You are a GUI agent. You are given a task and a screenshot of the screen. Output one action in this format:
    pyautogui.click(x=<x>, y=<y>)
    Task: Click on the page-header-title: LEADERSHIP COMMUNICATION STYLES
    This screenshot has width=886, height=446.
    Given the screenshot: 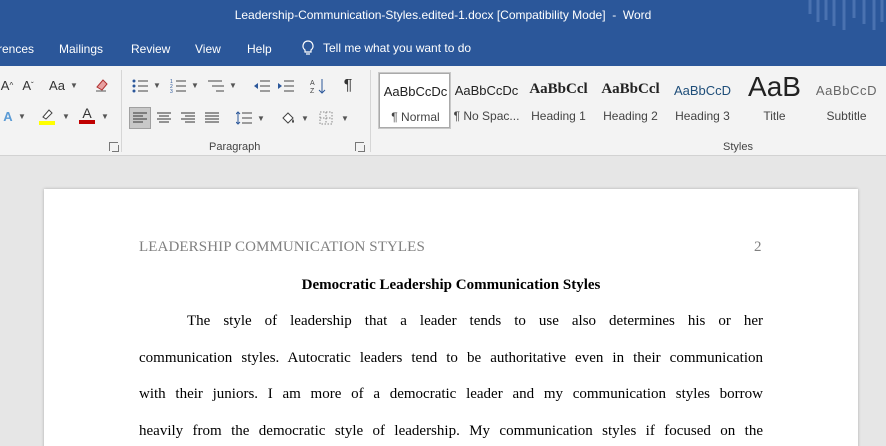 What is the action you would take?
    pyautogui.click(x=282, y=247)
    